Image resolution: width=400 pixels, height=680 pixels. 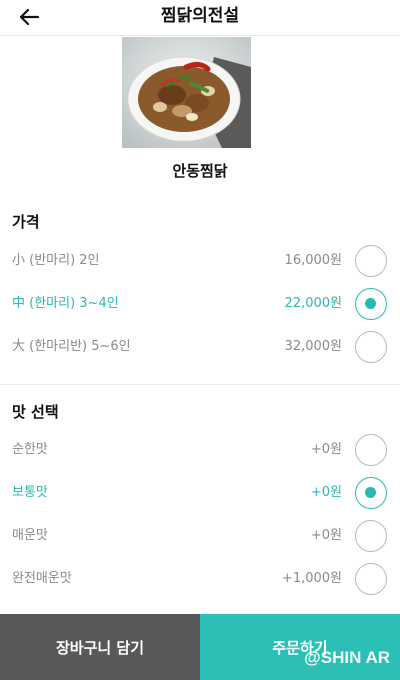 What do you see at coordinates (300, 647) in the screenshot?
I see `order-button: 주문하기 @SHIN AR` at bounding box center [300, 647].